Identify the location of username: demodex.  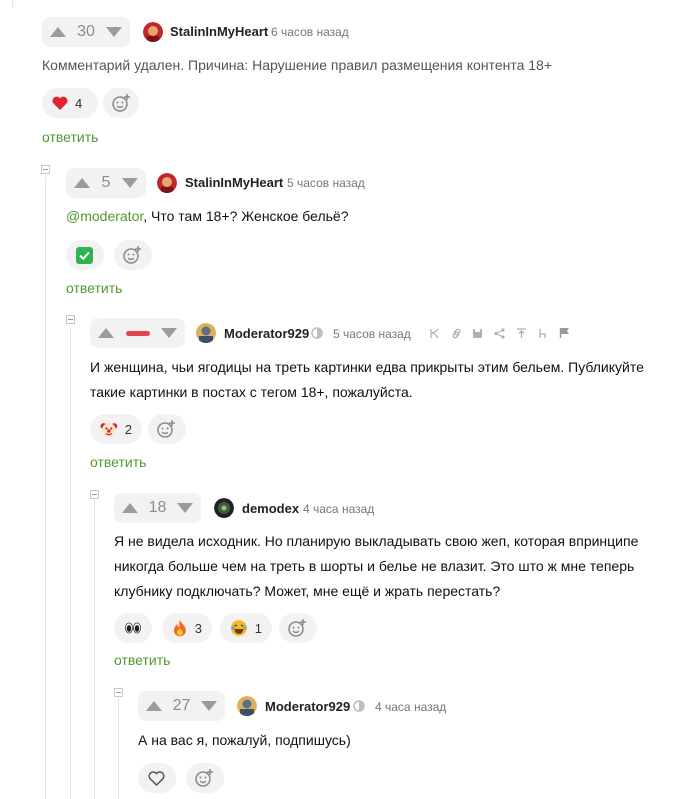
(270, 508).